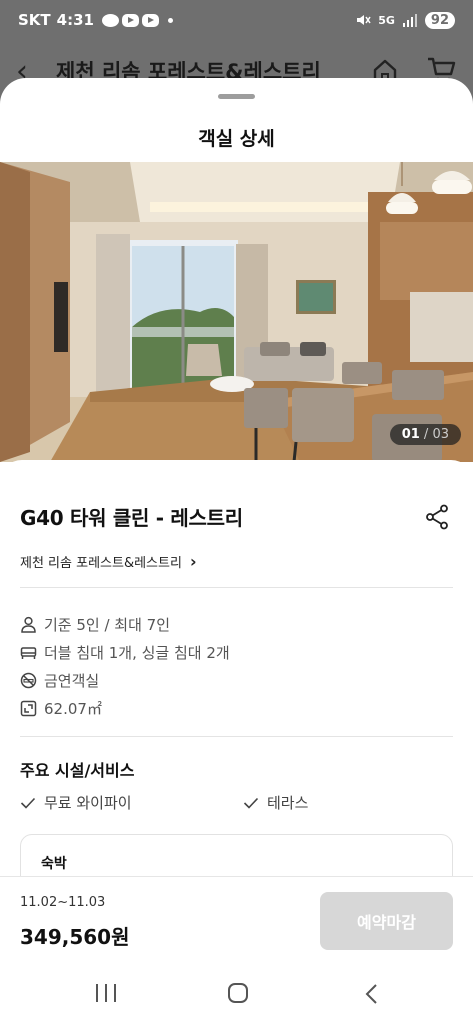  What do you see at coordinates (386, 921) in the screenshot?
I see `reserve-button: 예약마감` at bounding box center [386, 921].